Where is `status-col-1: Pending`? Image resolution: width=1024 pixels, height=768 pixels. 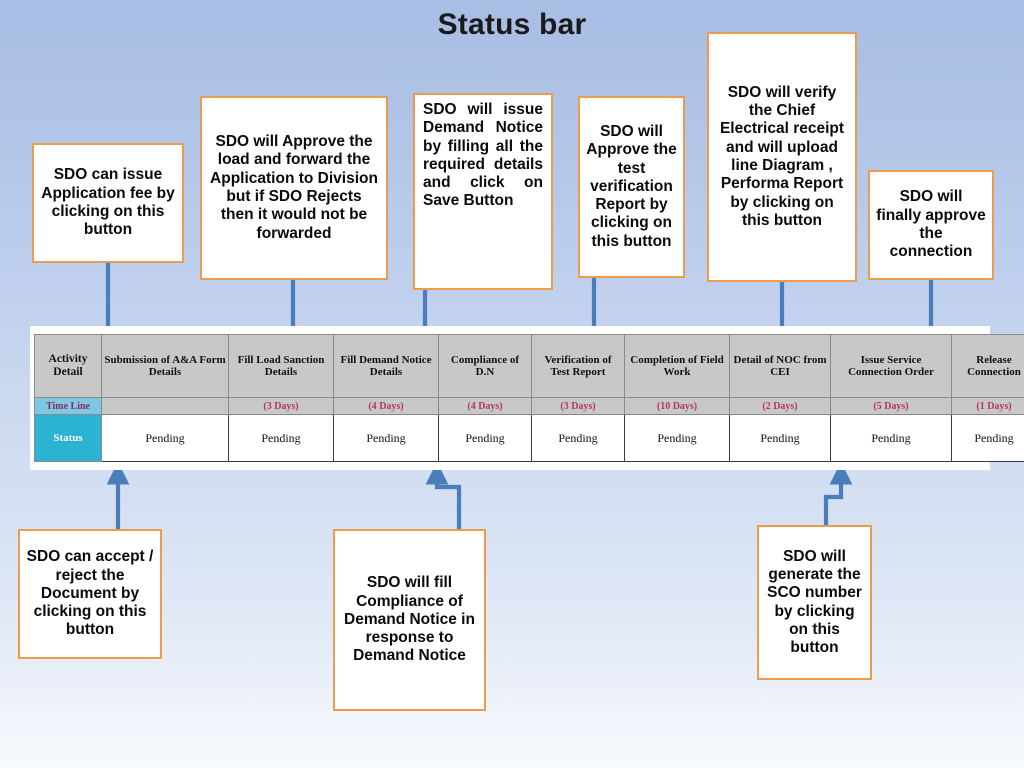
status-col-1: Pending is located at coordinates (165, 438).